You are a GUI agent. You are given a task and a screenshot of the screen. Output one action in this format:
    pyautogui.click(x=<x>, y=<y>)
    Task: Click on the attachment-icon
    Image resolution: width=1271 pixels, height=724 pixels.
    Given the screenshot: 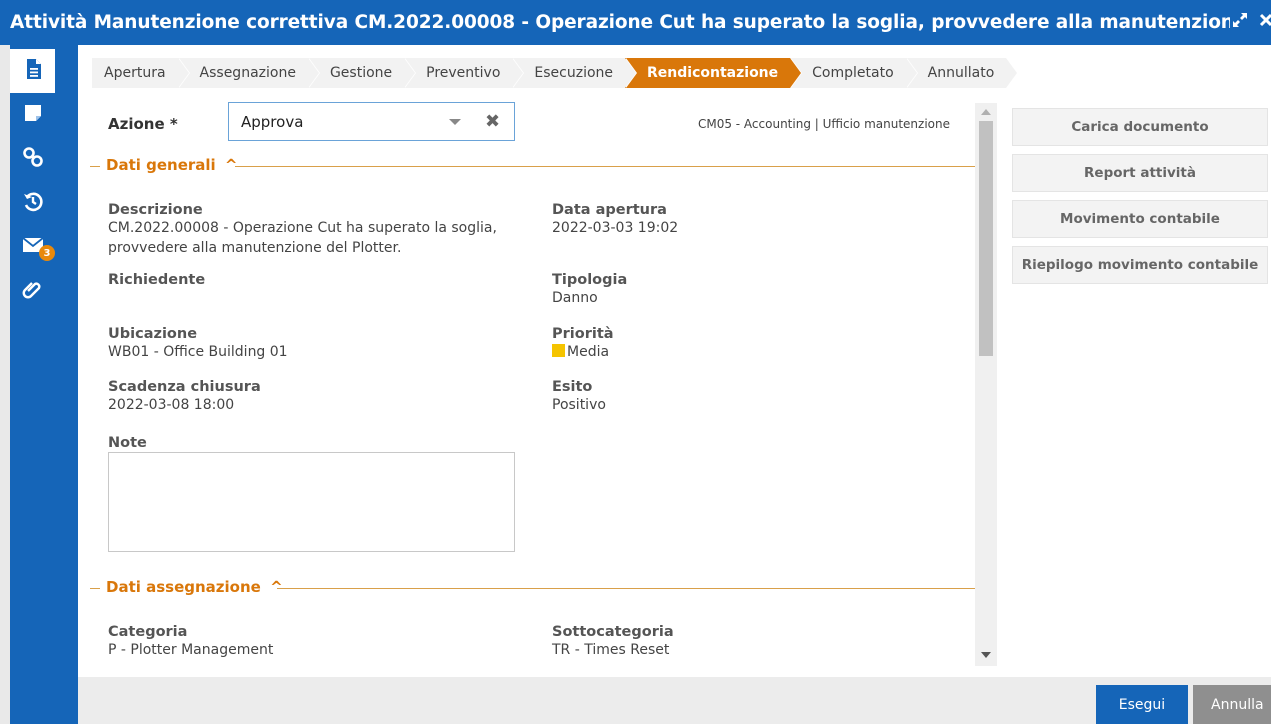 What is the action you would take?
    pyautogui.click(x=33, y=291)
    